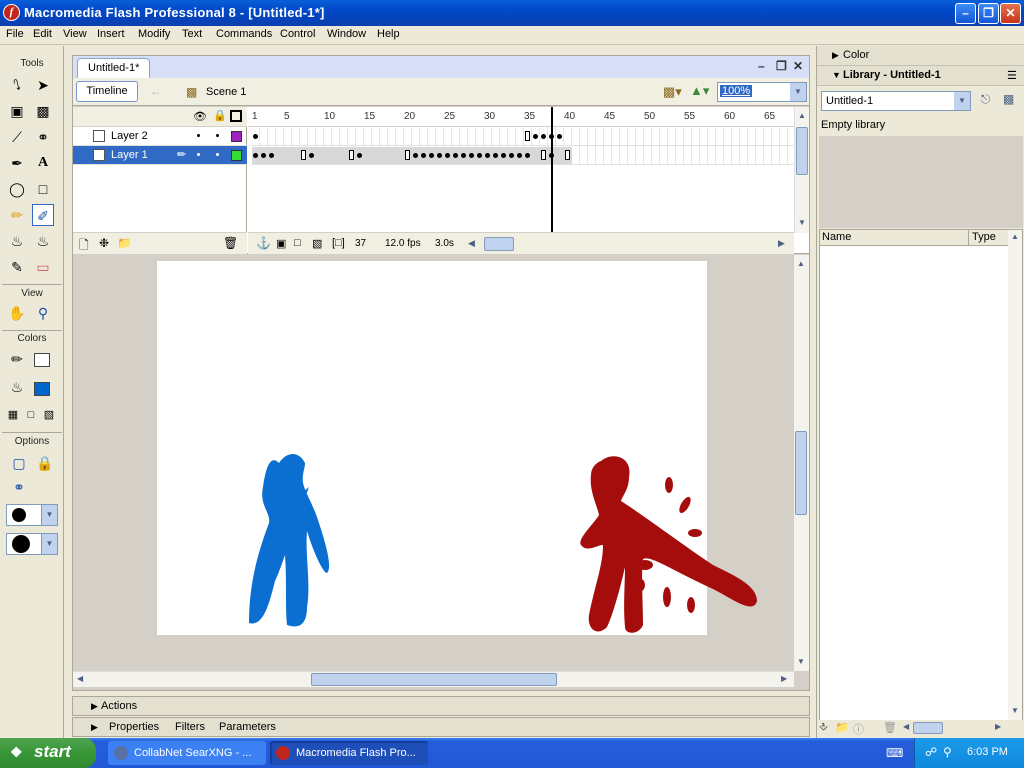  I want to click on pen-tool-icon: ✒, so click(17, 163).